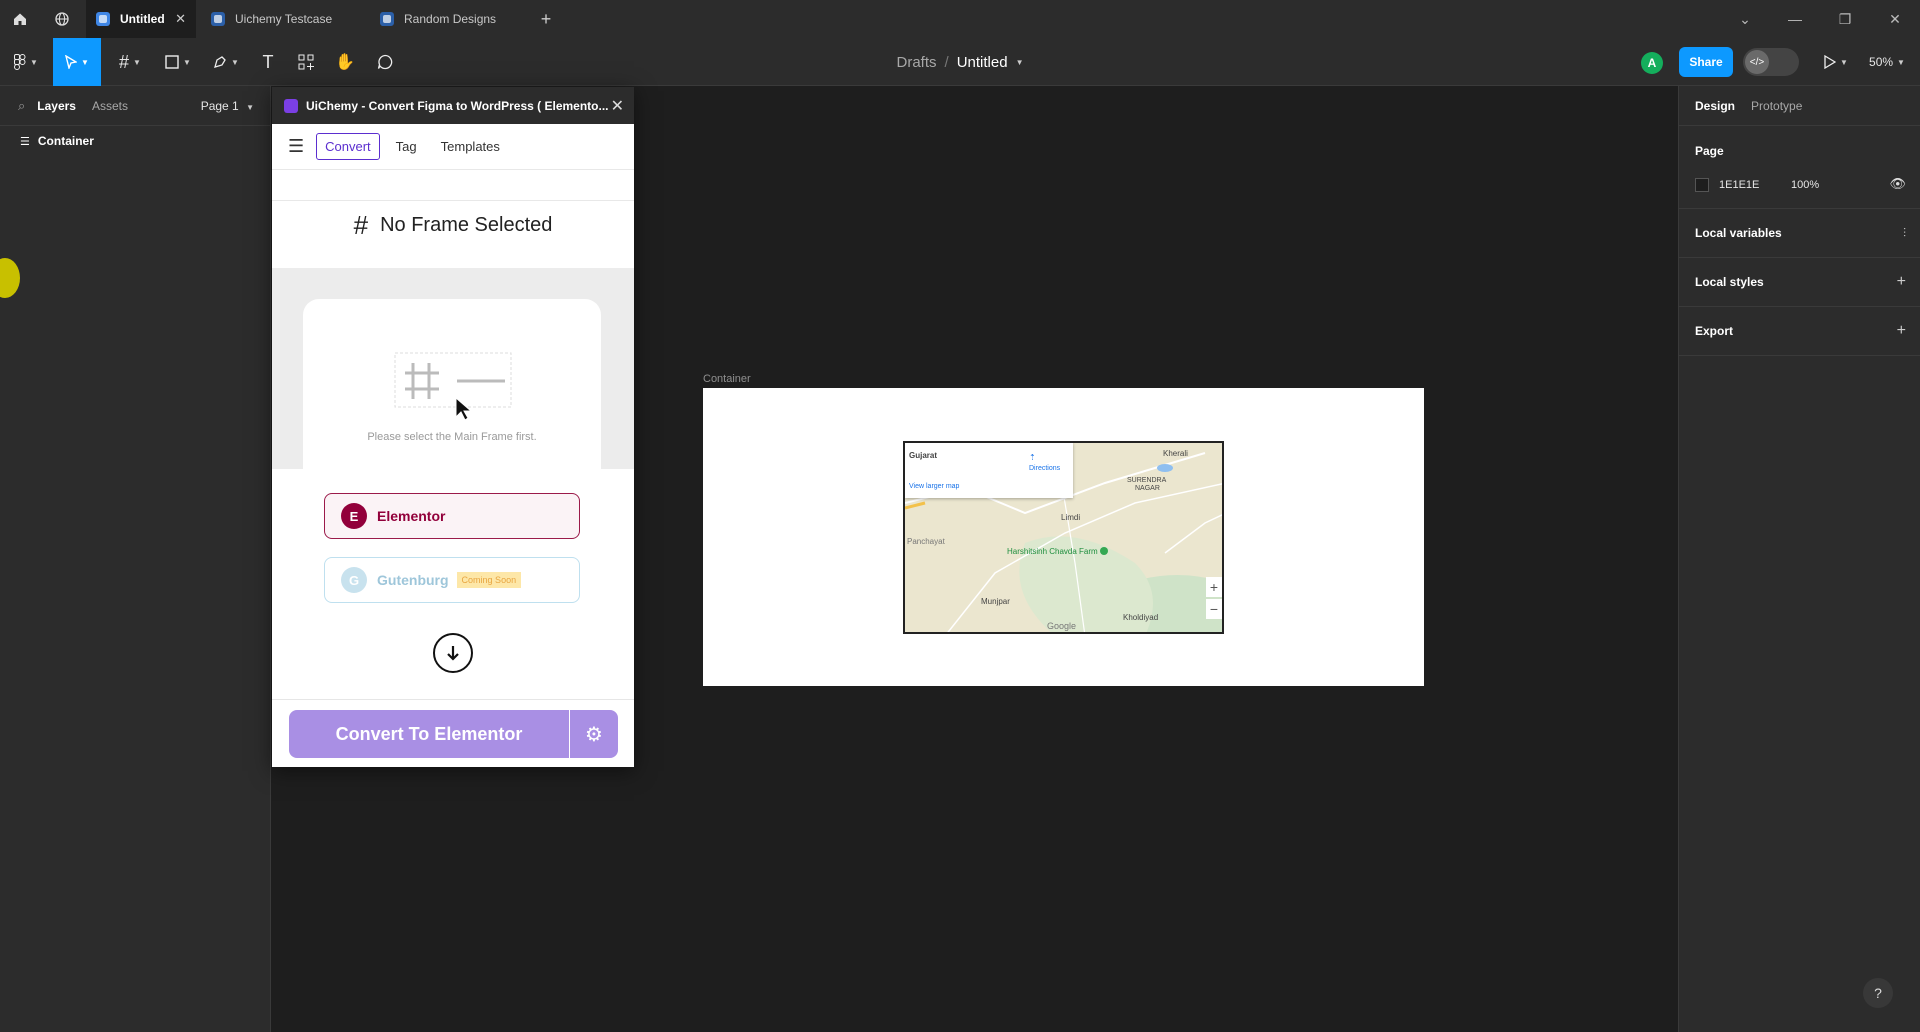 This screenshot has width=1920, height=1032. What do you see at coordinates (56, 106) in the screenshot?
I see `tab-layers: Layers` at bounding box center [56, 106].